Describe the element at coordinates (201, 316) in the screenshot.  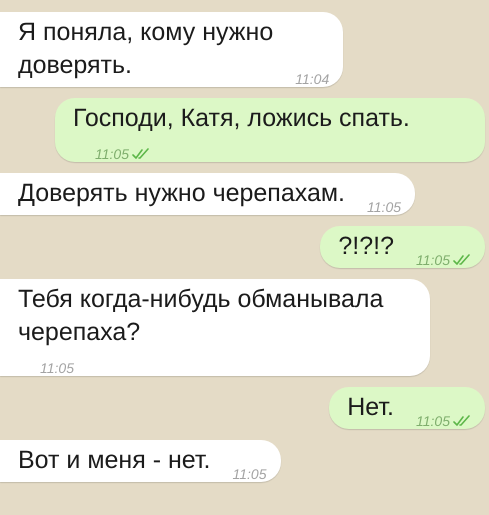
I see `message-text: Тебя когда-нибудь обманывала черепаха?` at that location.